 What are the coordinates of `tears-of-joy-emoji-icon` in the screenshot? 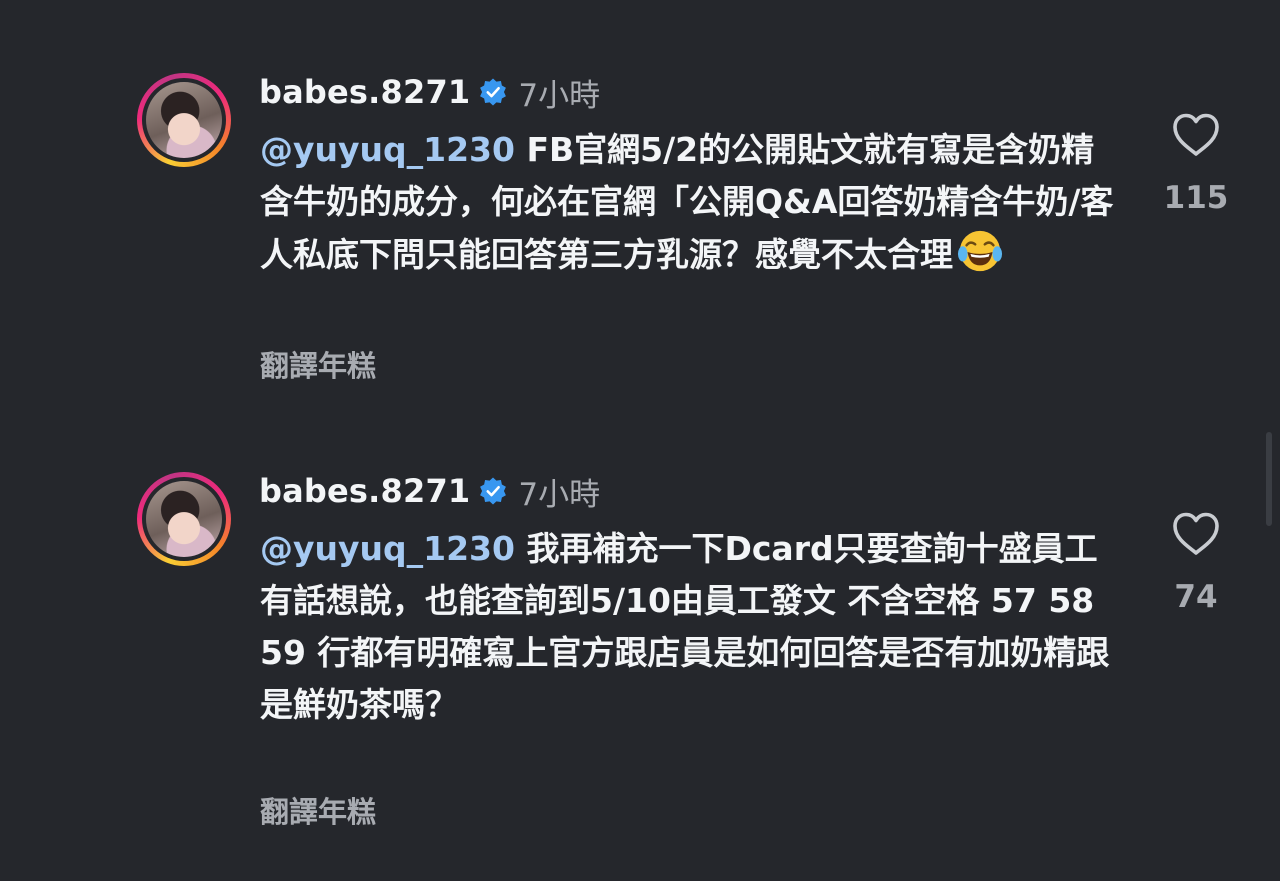 It's located at (980, 251).